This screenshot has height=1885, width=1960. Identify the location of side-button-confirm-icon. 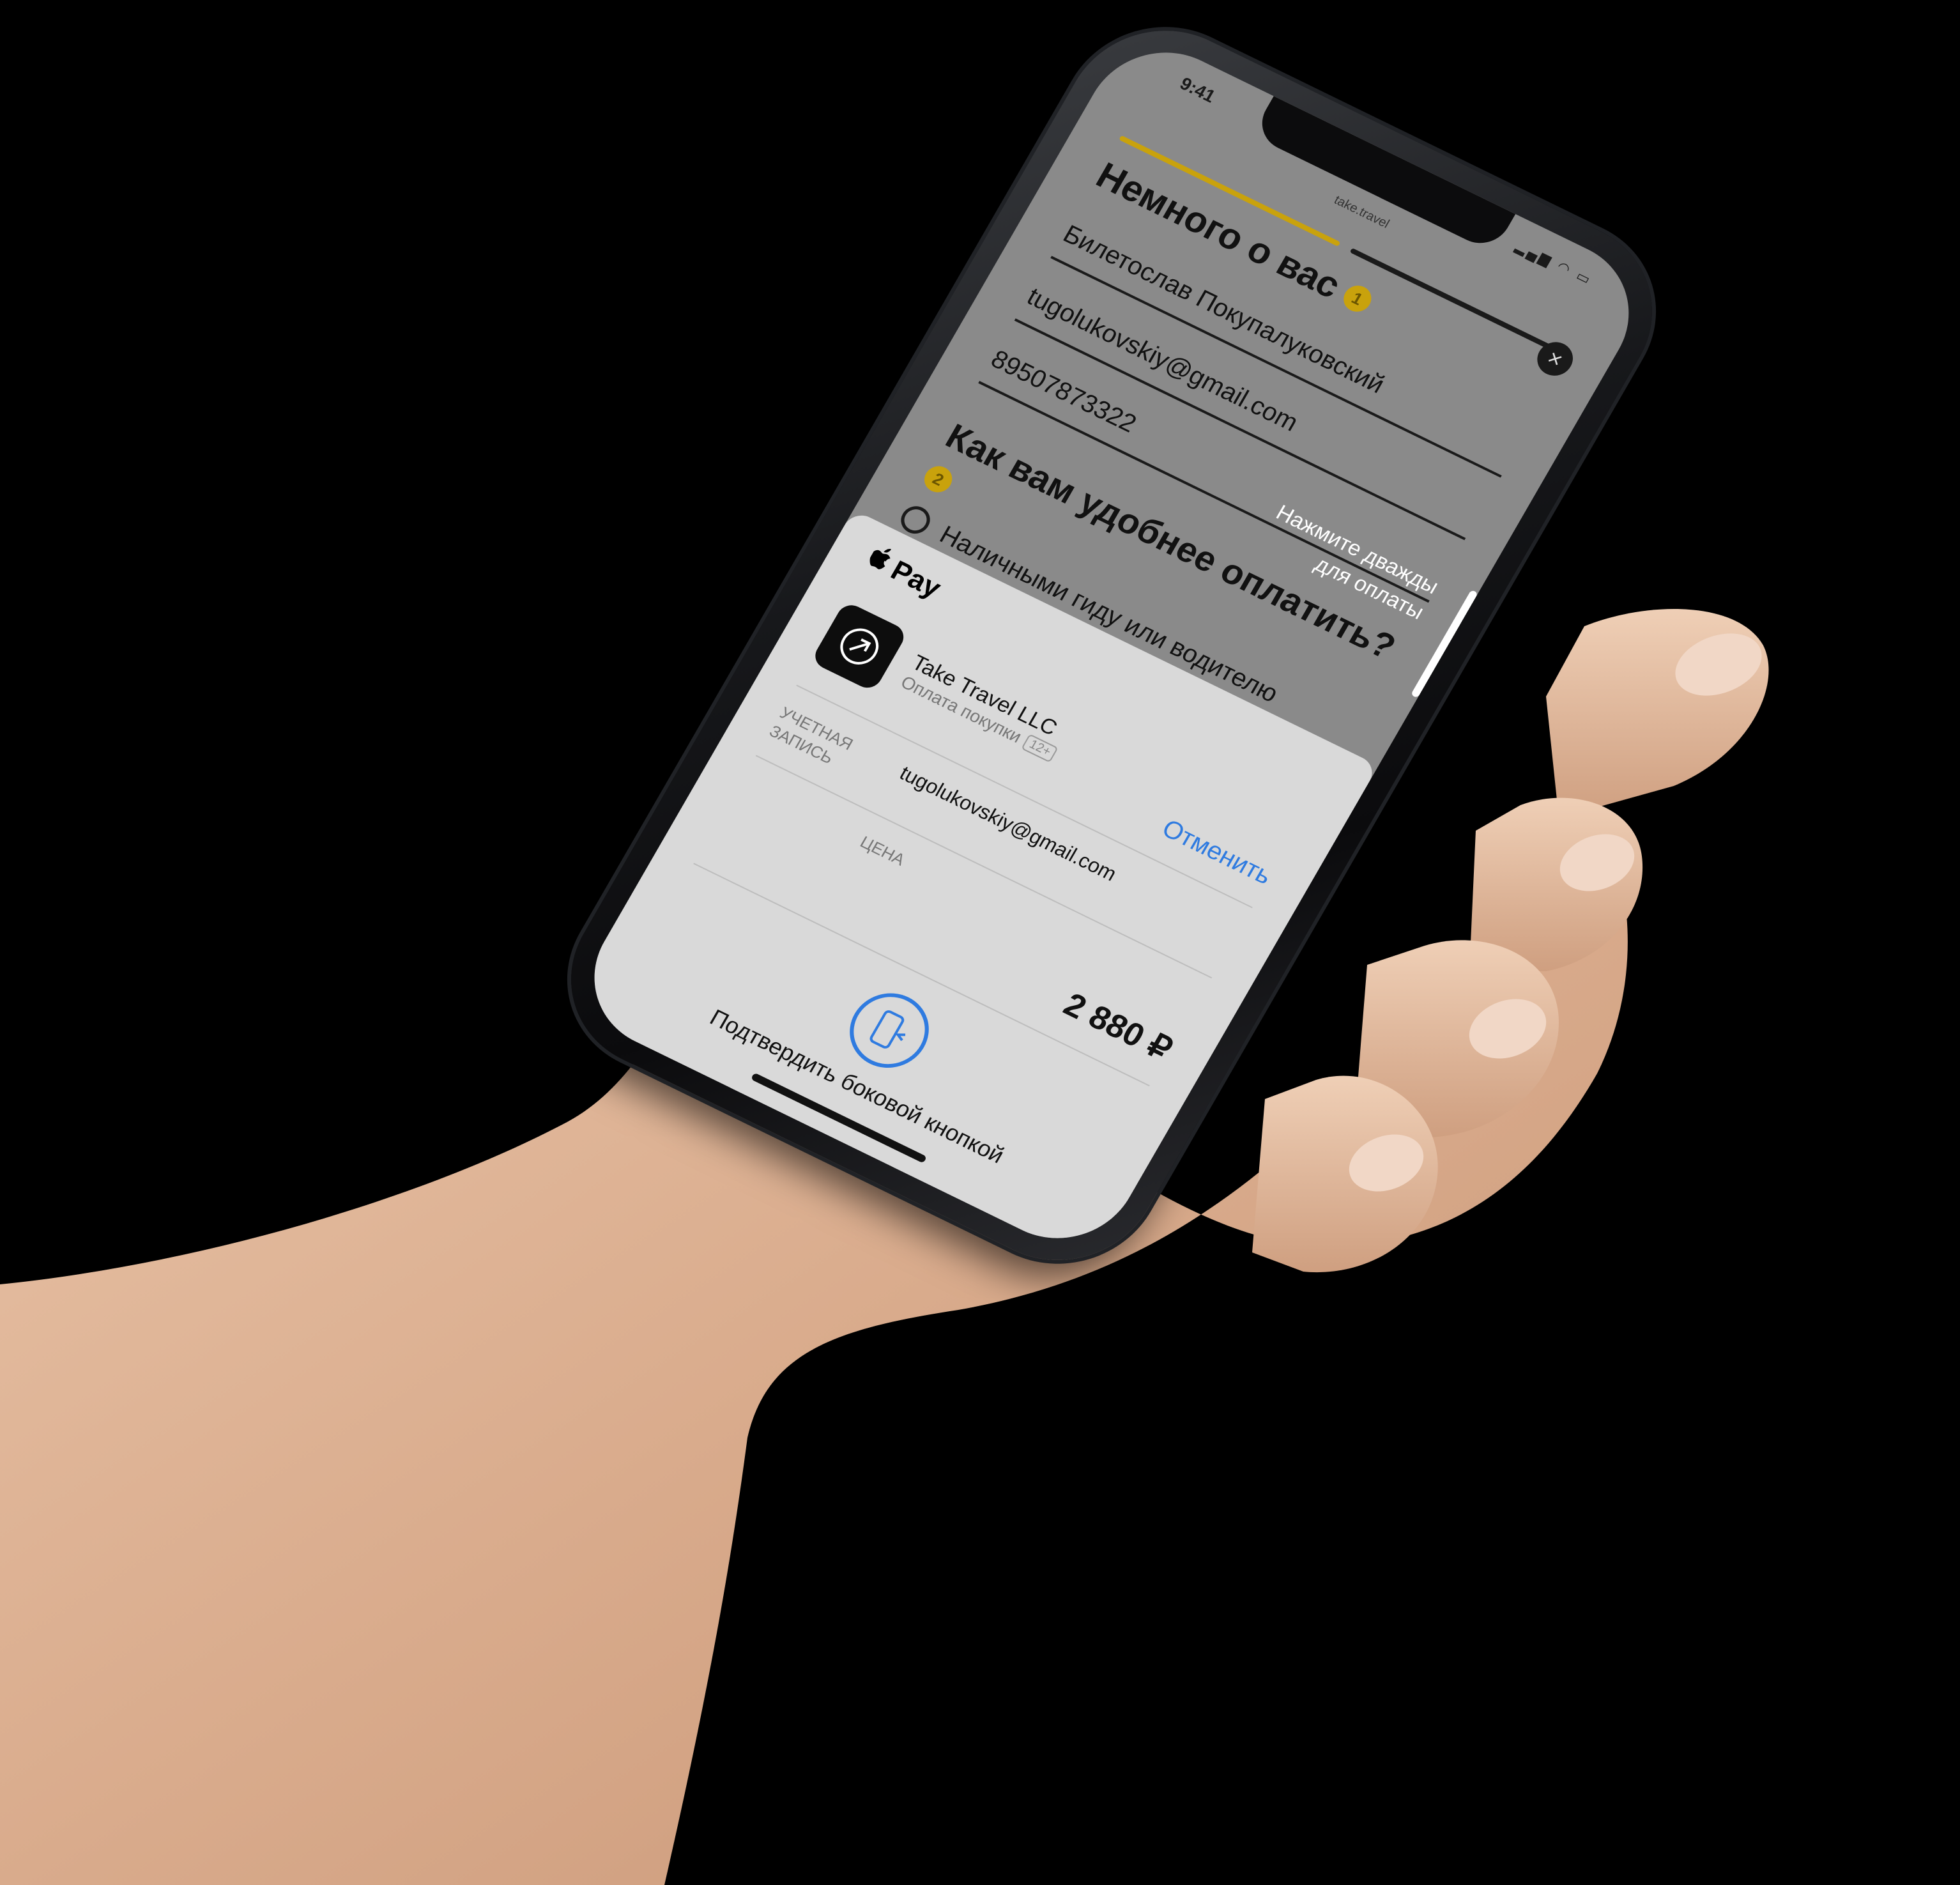
(890, 1030).